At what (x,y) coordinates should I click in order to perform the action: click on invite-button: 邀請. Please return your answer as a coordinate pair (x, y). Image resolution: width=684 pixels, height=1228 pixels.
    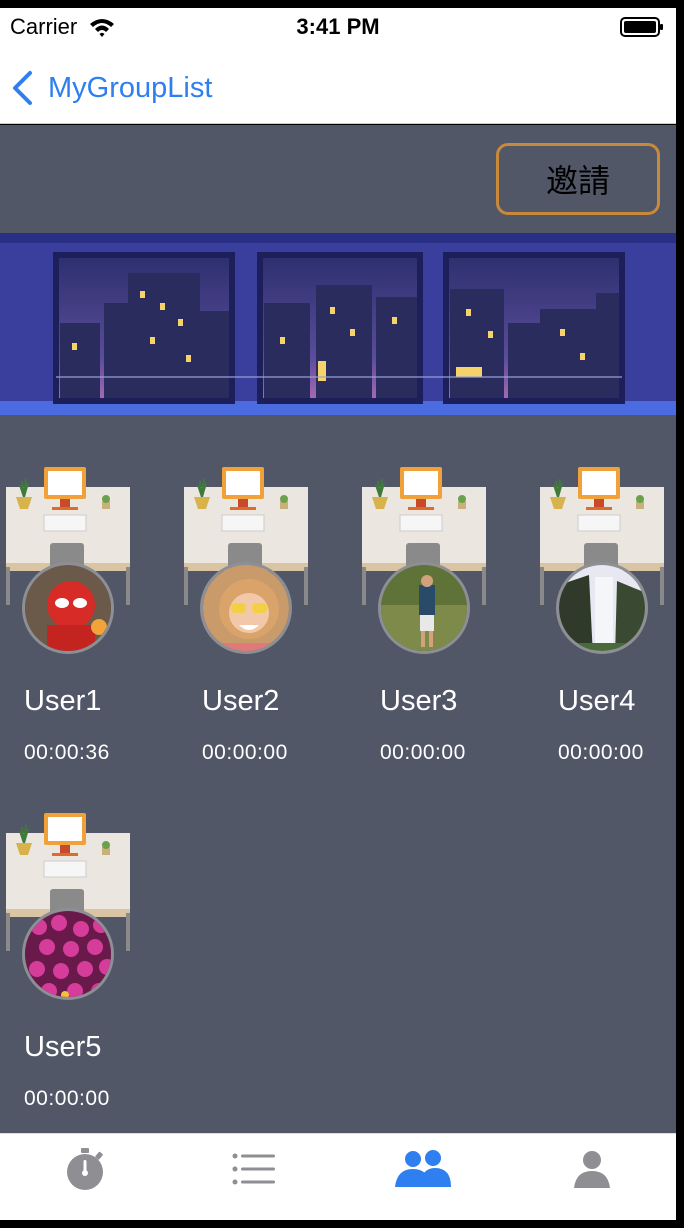
    Looking at the image, I should click on (578, 179).